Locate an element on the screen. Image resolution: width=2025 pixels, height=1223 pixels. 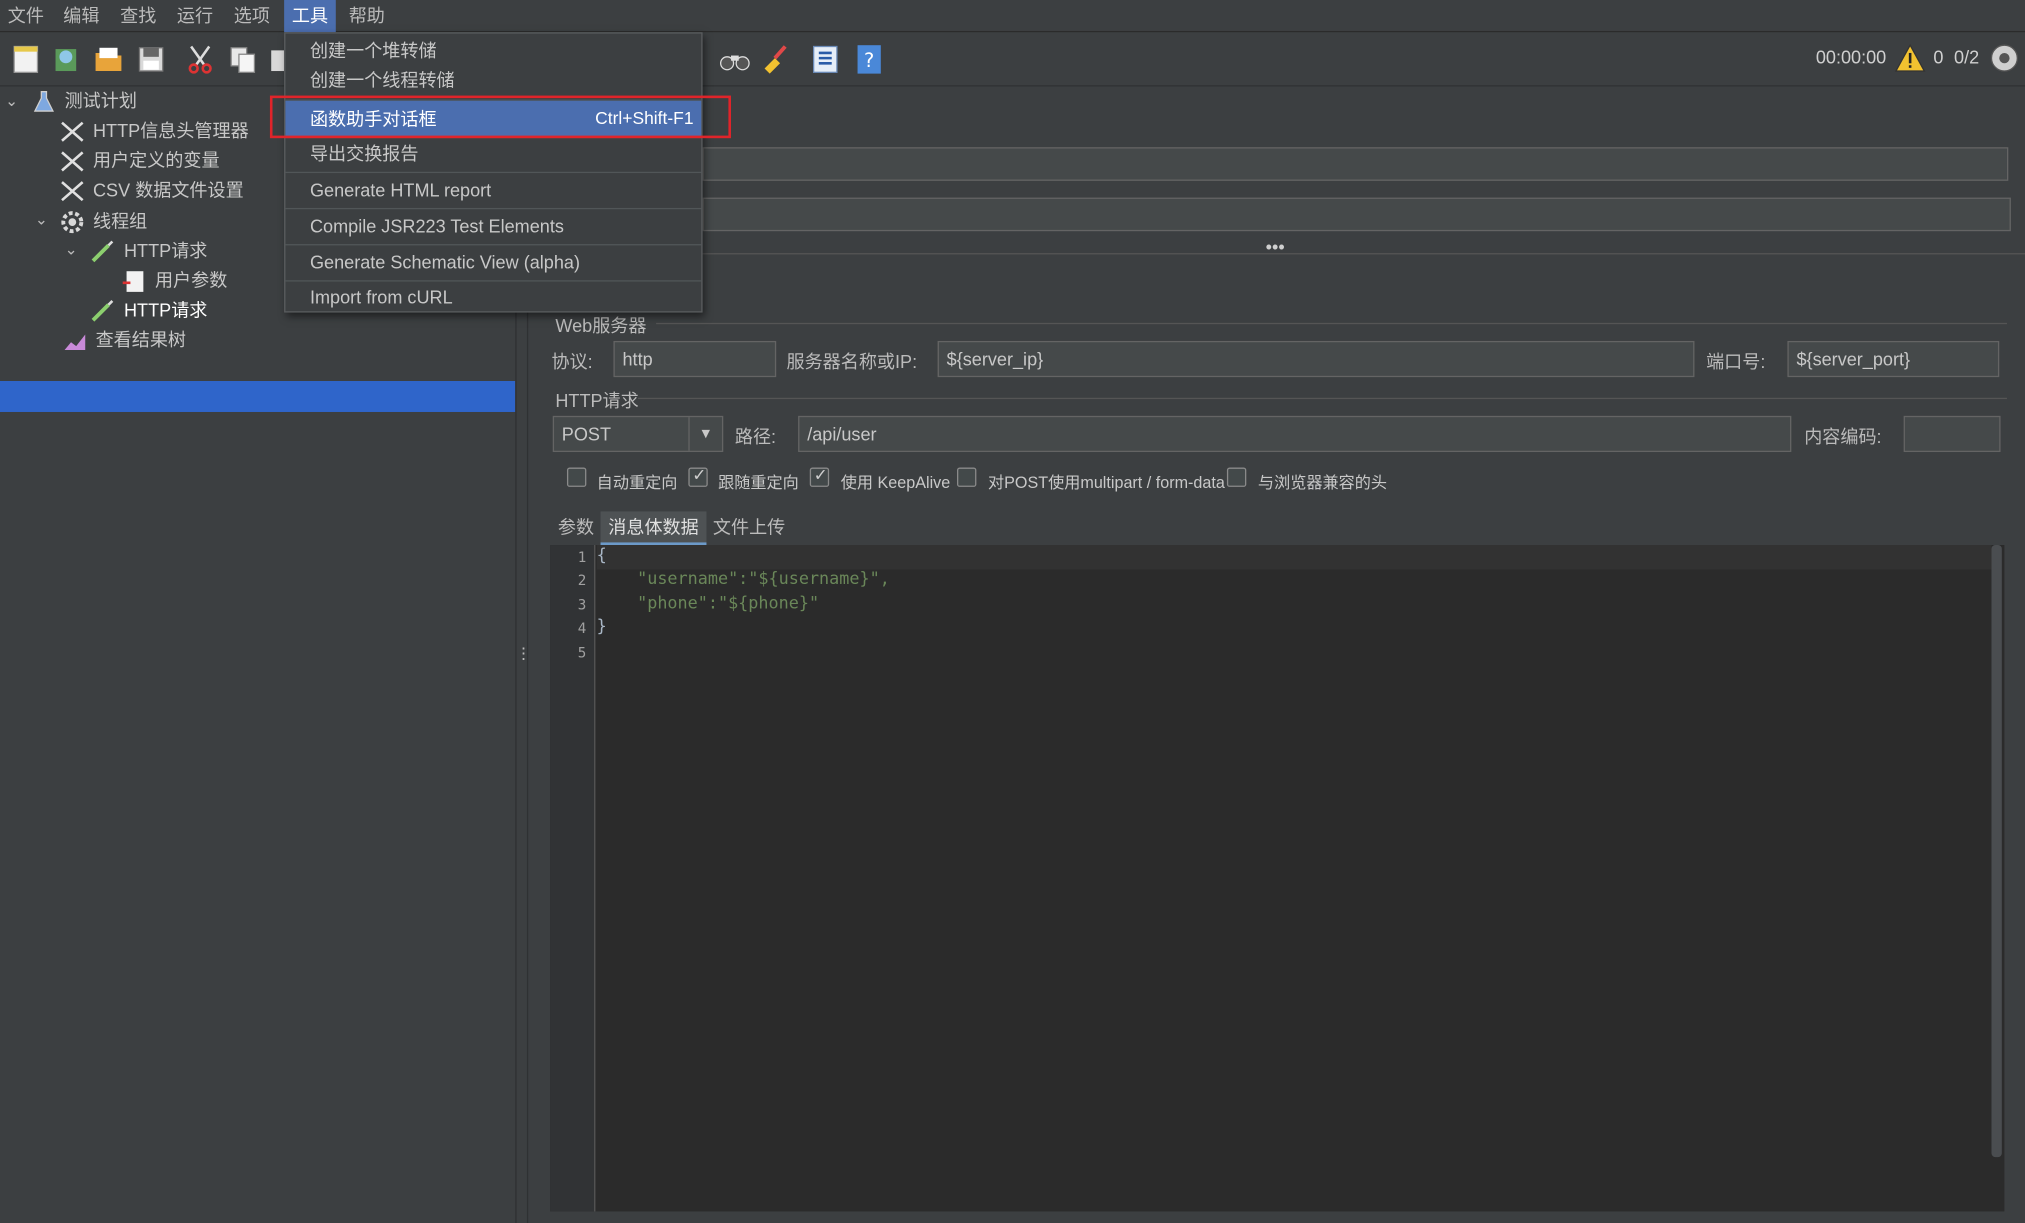
menu-item-thread-dump: 创建一个线程转储 is located at coordinates (493, 82).